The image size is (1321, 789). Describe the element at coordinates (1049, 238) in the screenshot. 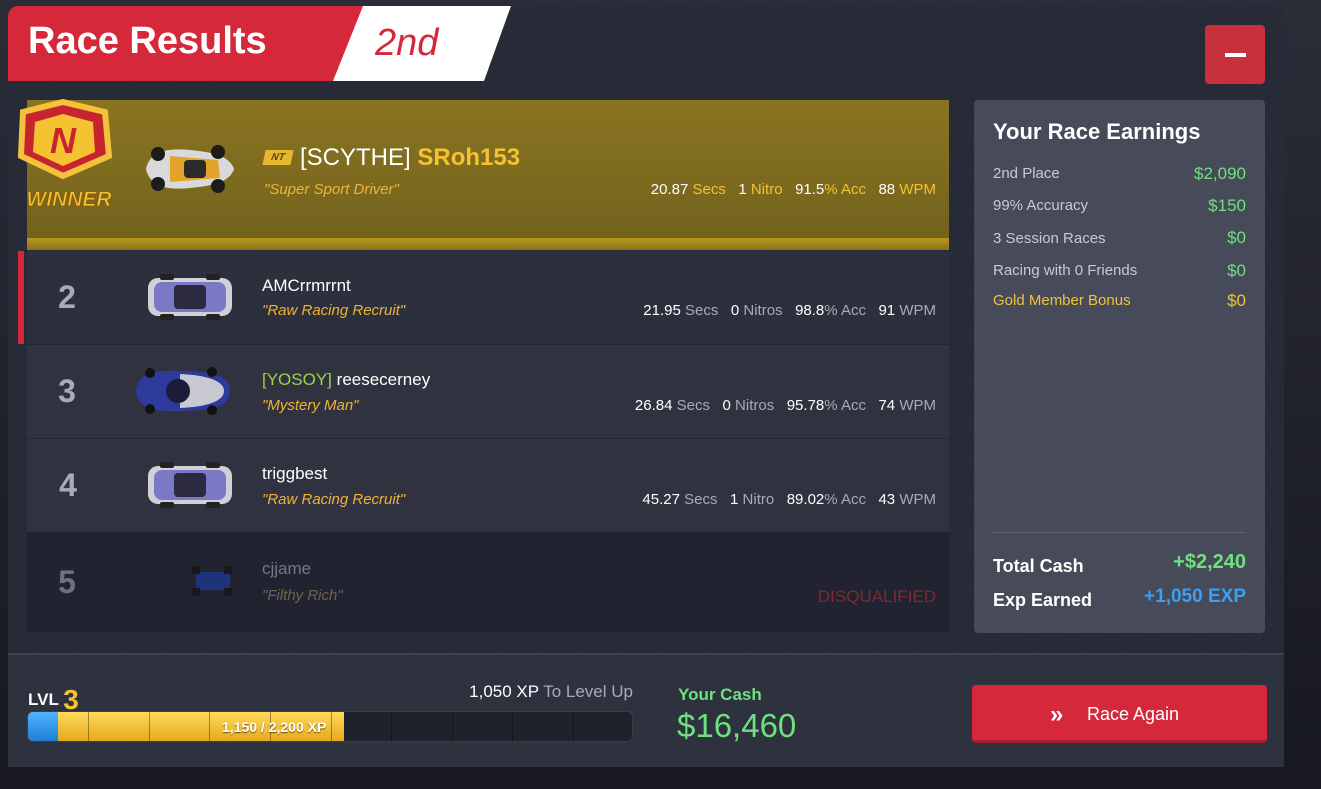

I see `earning-label: 3 Session Races` at that location.